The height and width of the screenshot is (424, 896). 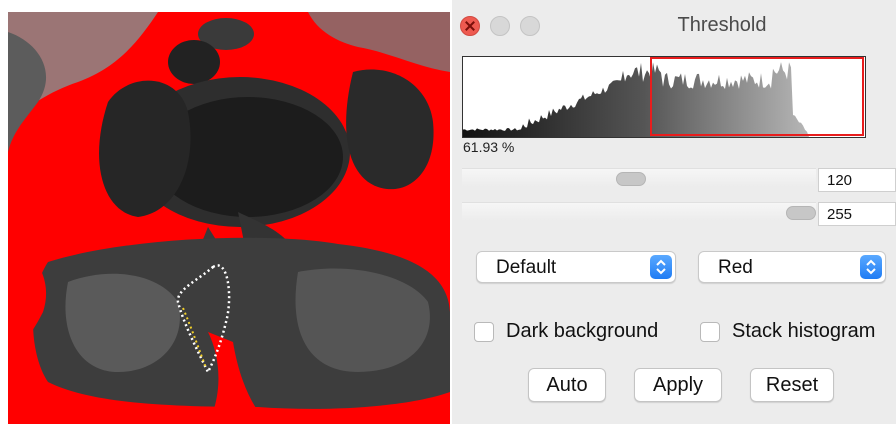 I want to click on auto-button: Auto, so click(x=567, y=385).